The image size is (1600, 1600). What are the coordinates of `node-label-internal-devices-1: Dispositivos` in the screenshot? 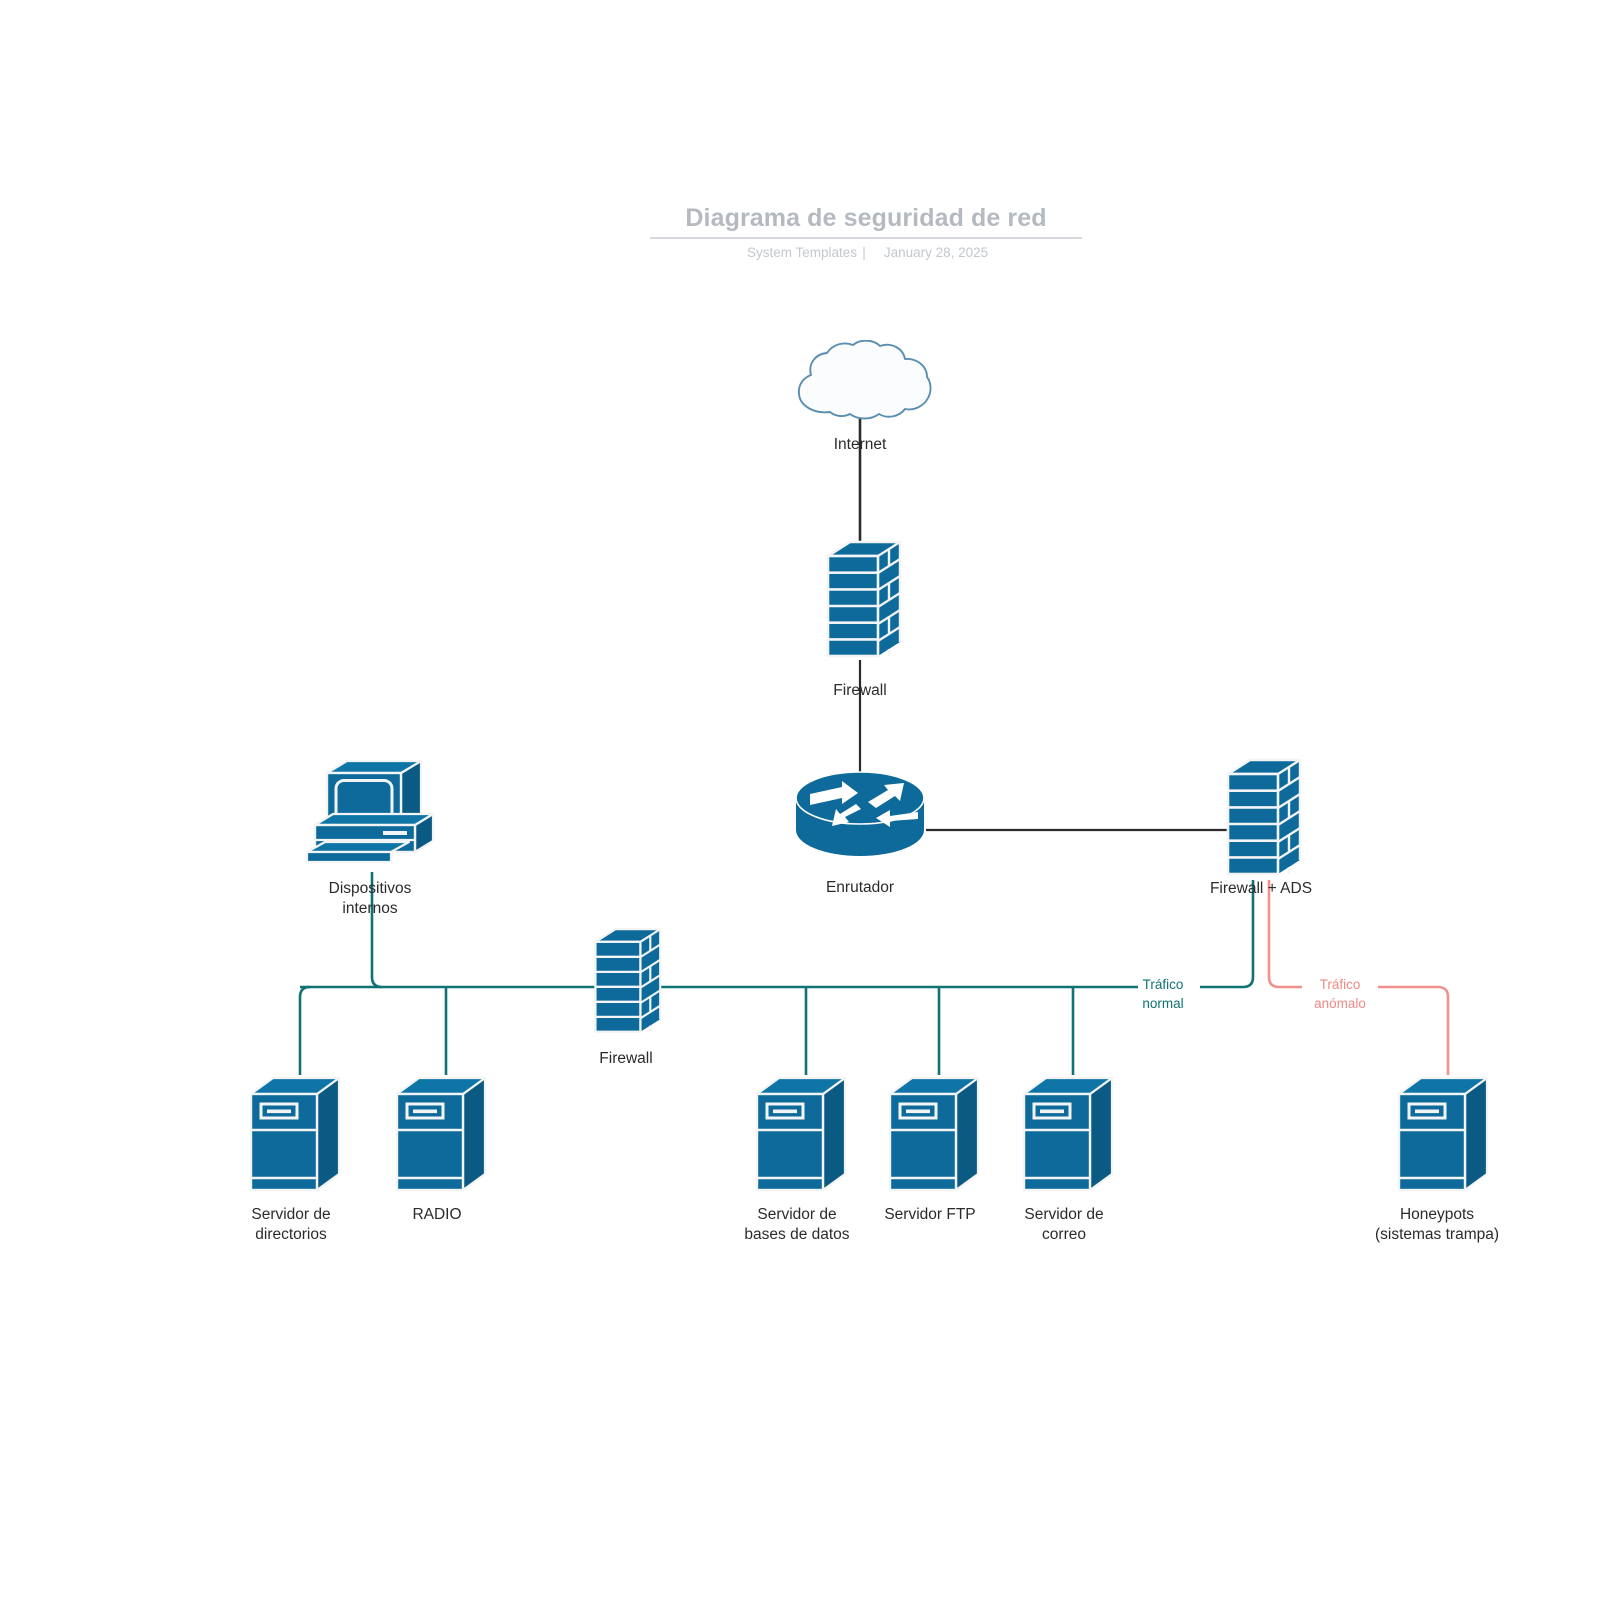 It's located at (370, 888).